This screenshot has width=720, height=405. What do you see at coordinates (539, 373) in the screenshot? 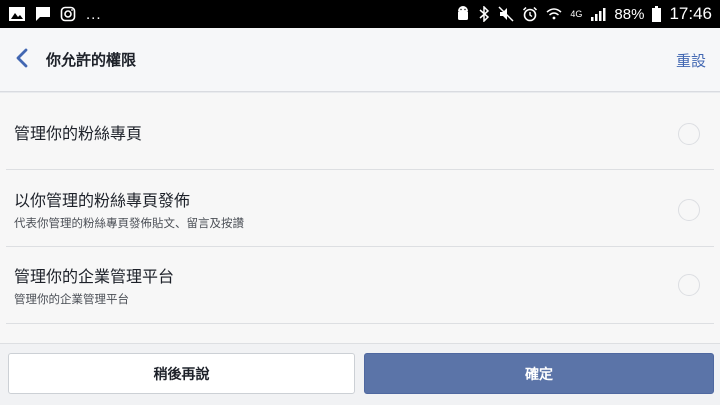
I see `confirm-button: 確定` at bounding box center [539, 373].